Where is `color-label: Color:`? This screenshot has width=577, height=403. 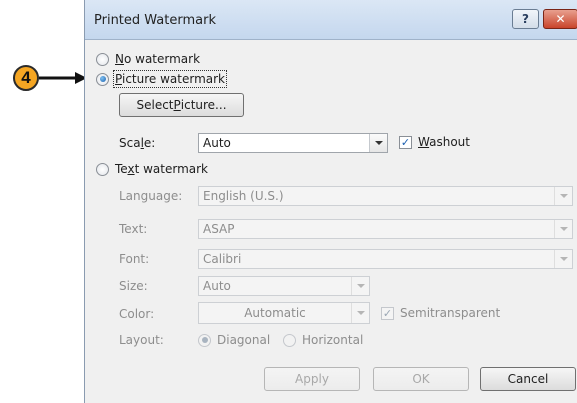
color-label: Color: is located at coordinates (137, 314).